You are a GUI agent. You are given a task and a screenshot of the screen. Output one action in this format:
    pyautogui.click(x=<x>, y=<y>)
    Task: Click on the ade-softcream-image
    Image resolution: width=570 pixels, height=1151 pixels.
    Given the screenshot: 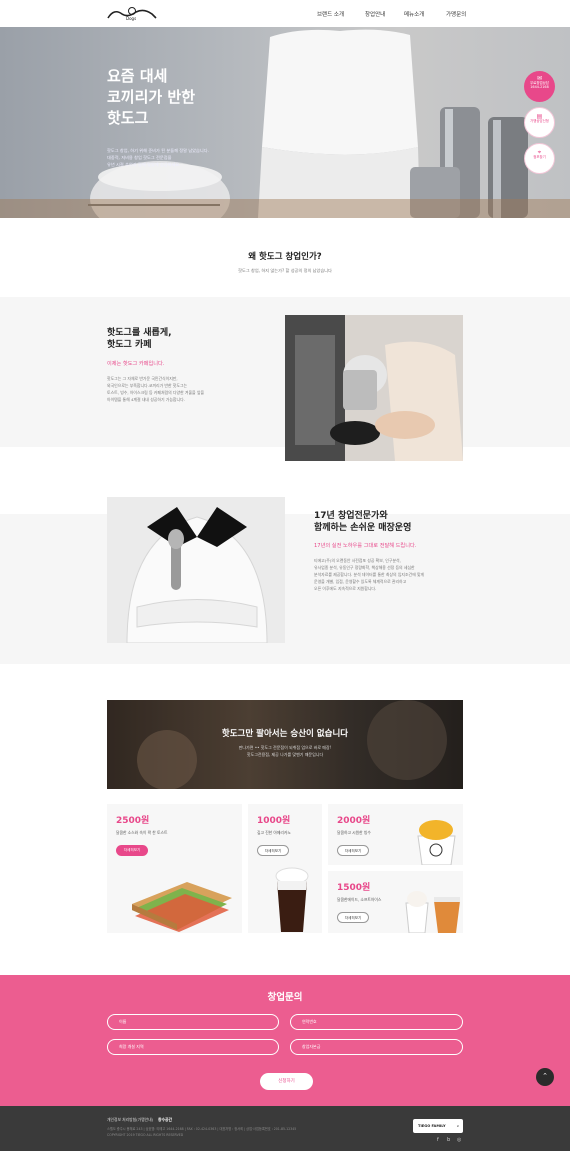 What is the action you would take?
    pyautogui.click(x=432, y=912)
    